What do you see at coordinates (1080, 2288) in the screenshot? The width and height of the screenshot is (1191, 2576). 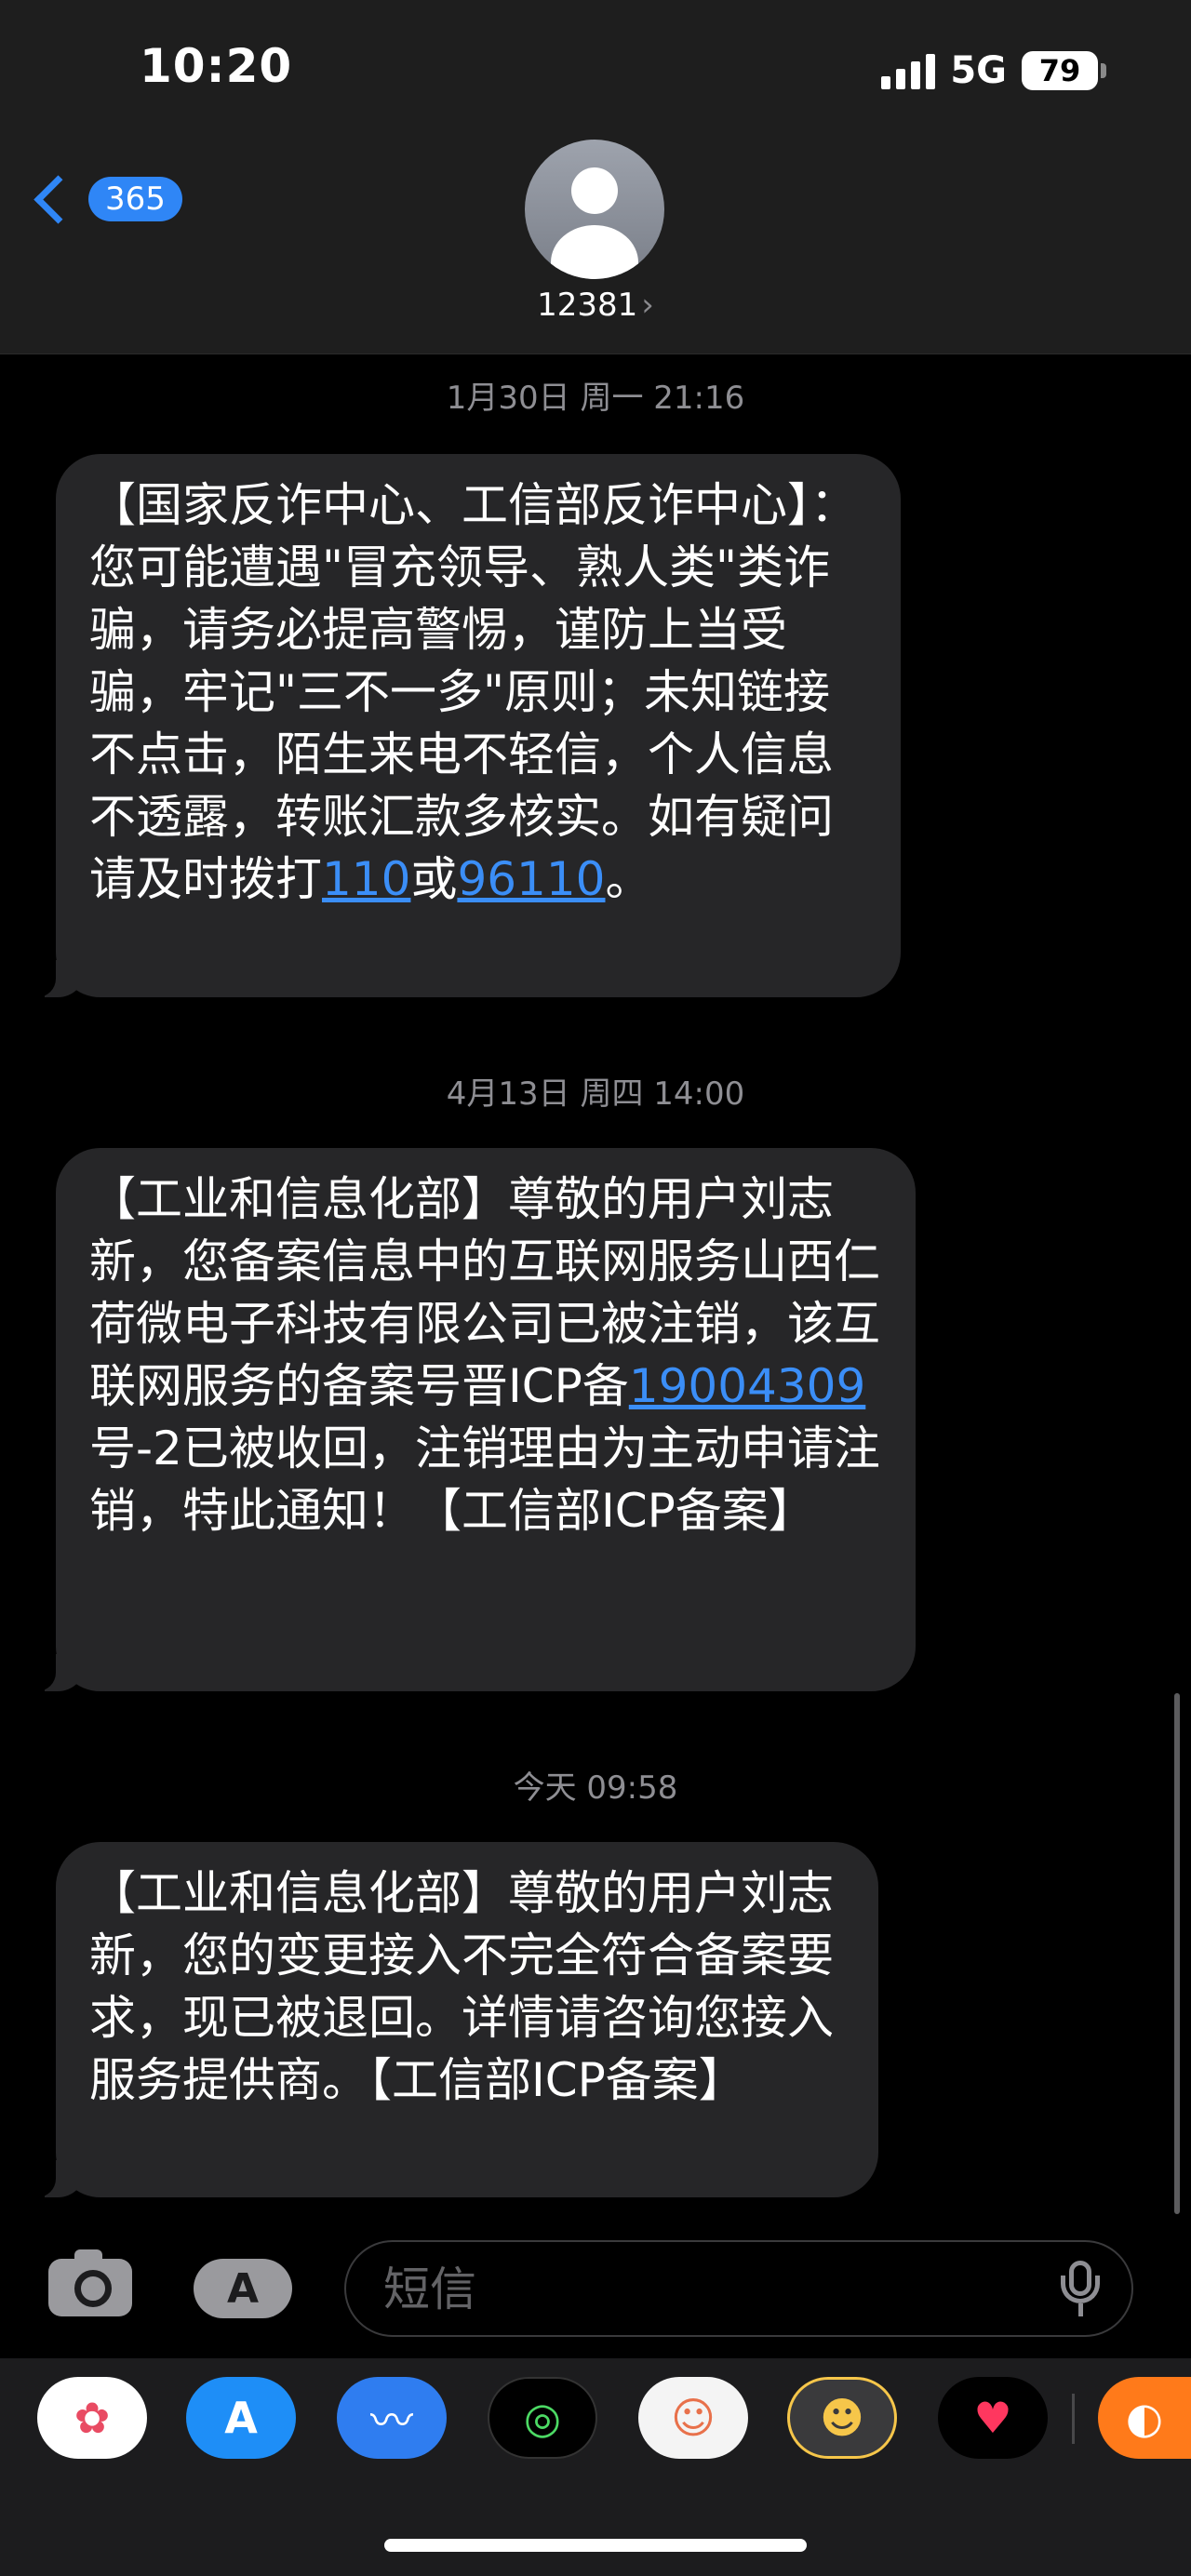 I see `microphone-icon` at bounding box center [1080, 2288].